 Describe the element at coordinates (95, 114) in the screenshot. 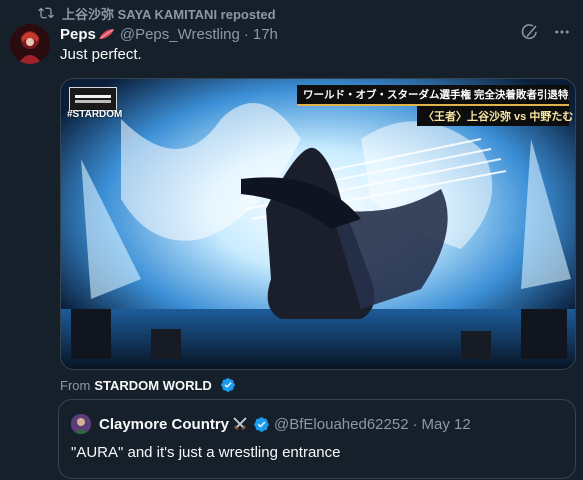

I see `stardom-watermark: #STARDOM` at that location.